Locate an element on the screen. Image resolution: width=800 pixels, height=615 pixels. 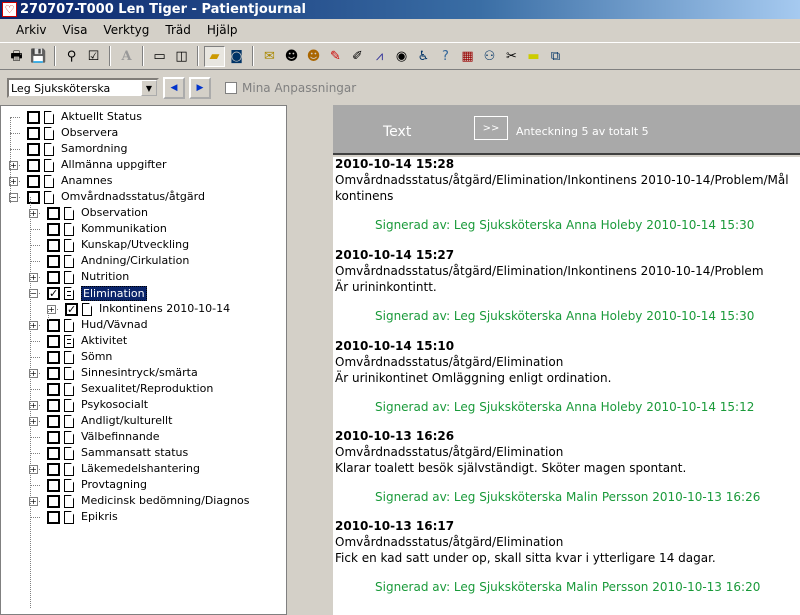
eye-icon: ◉ is located at coordinates (401, 56).